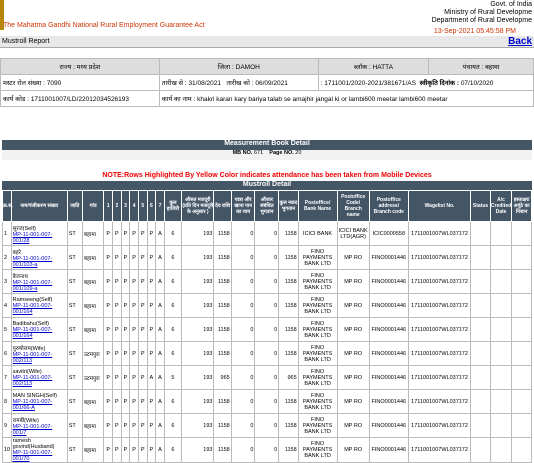 The image size is (534, 463). Describe the element at coordinates (222, 206) in the screenshot. I see `column-header: देय राशि` at that location.